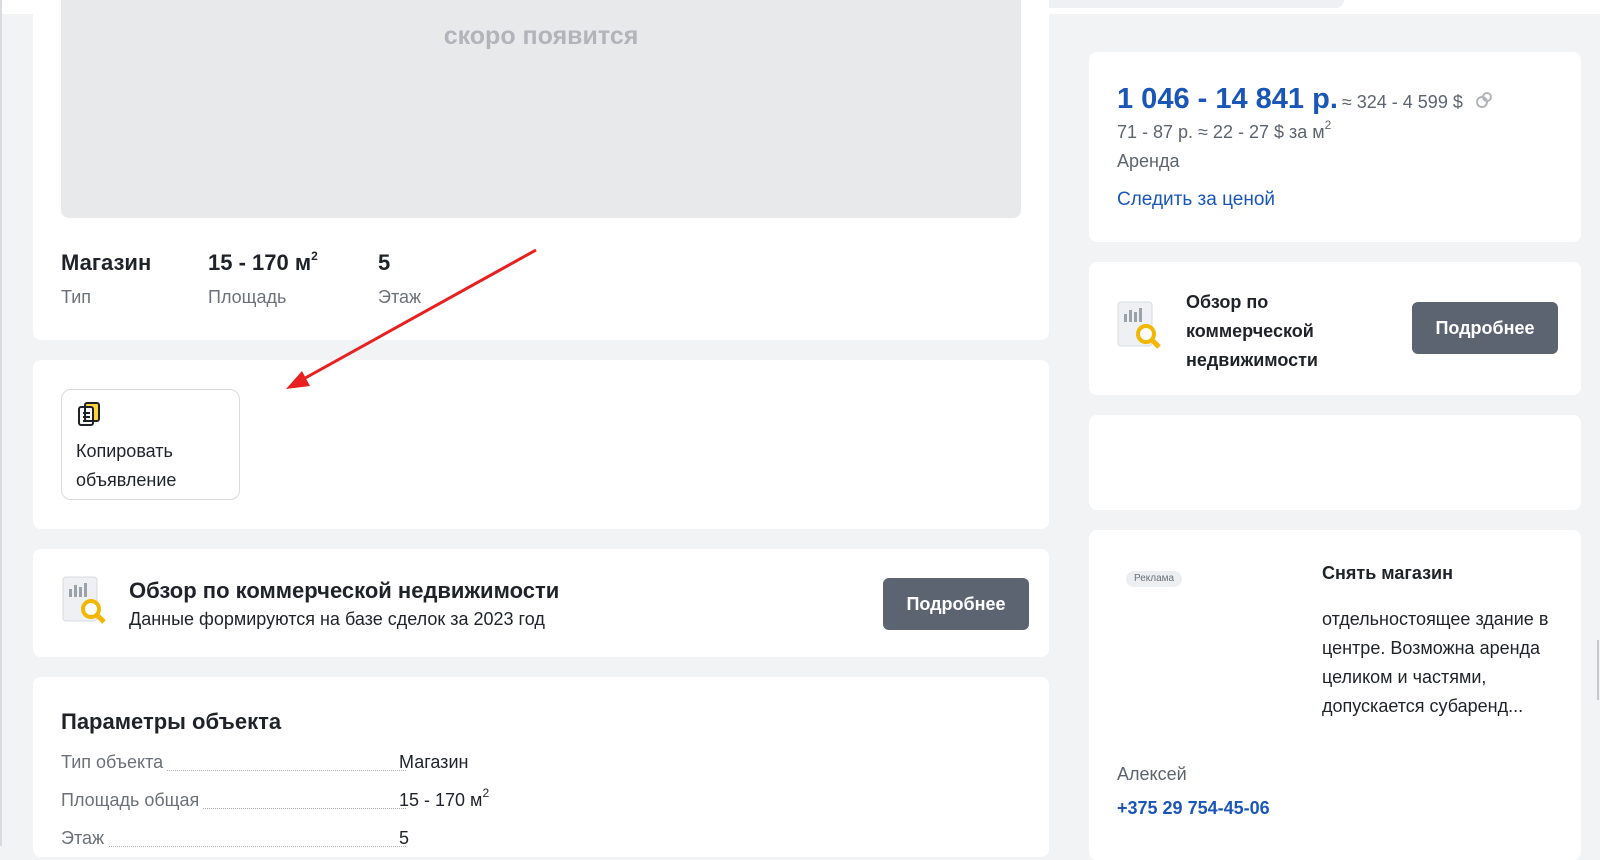  Describe the element at coordinates (434, 762) in the screenshot. I see `param-value: Магазин` at that location.